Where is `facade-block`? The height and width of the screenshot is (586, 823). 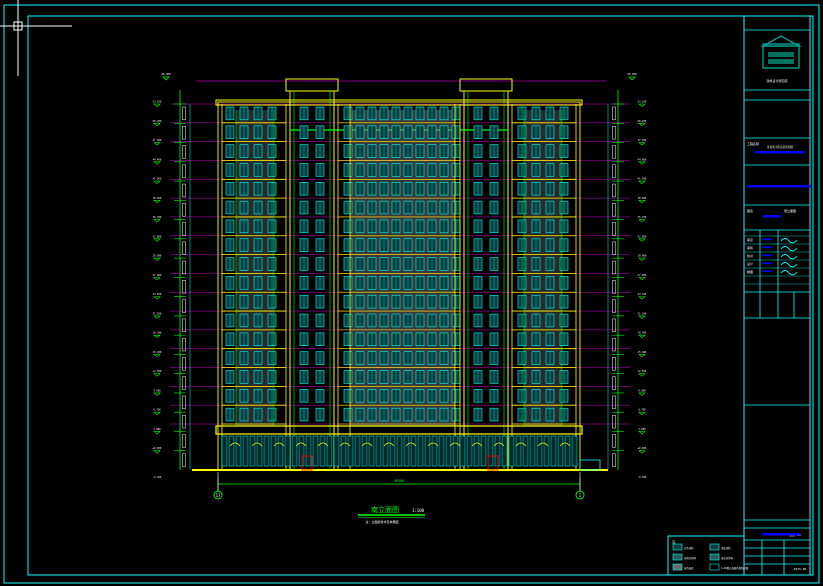 facade-block is located at coordinates (312, 286).